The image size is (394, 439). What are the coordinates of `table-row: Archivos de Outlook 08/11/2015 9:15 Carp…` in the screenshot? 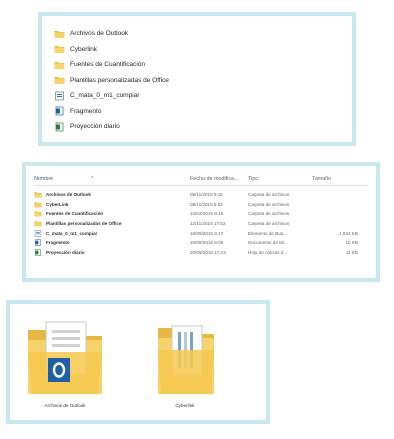 It's located at (201, 195).